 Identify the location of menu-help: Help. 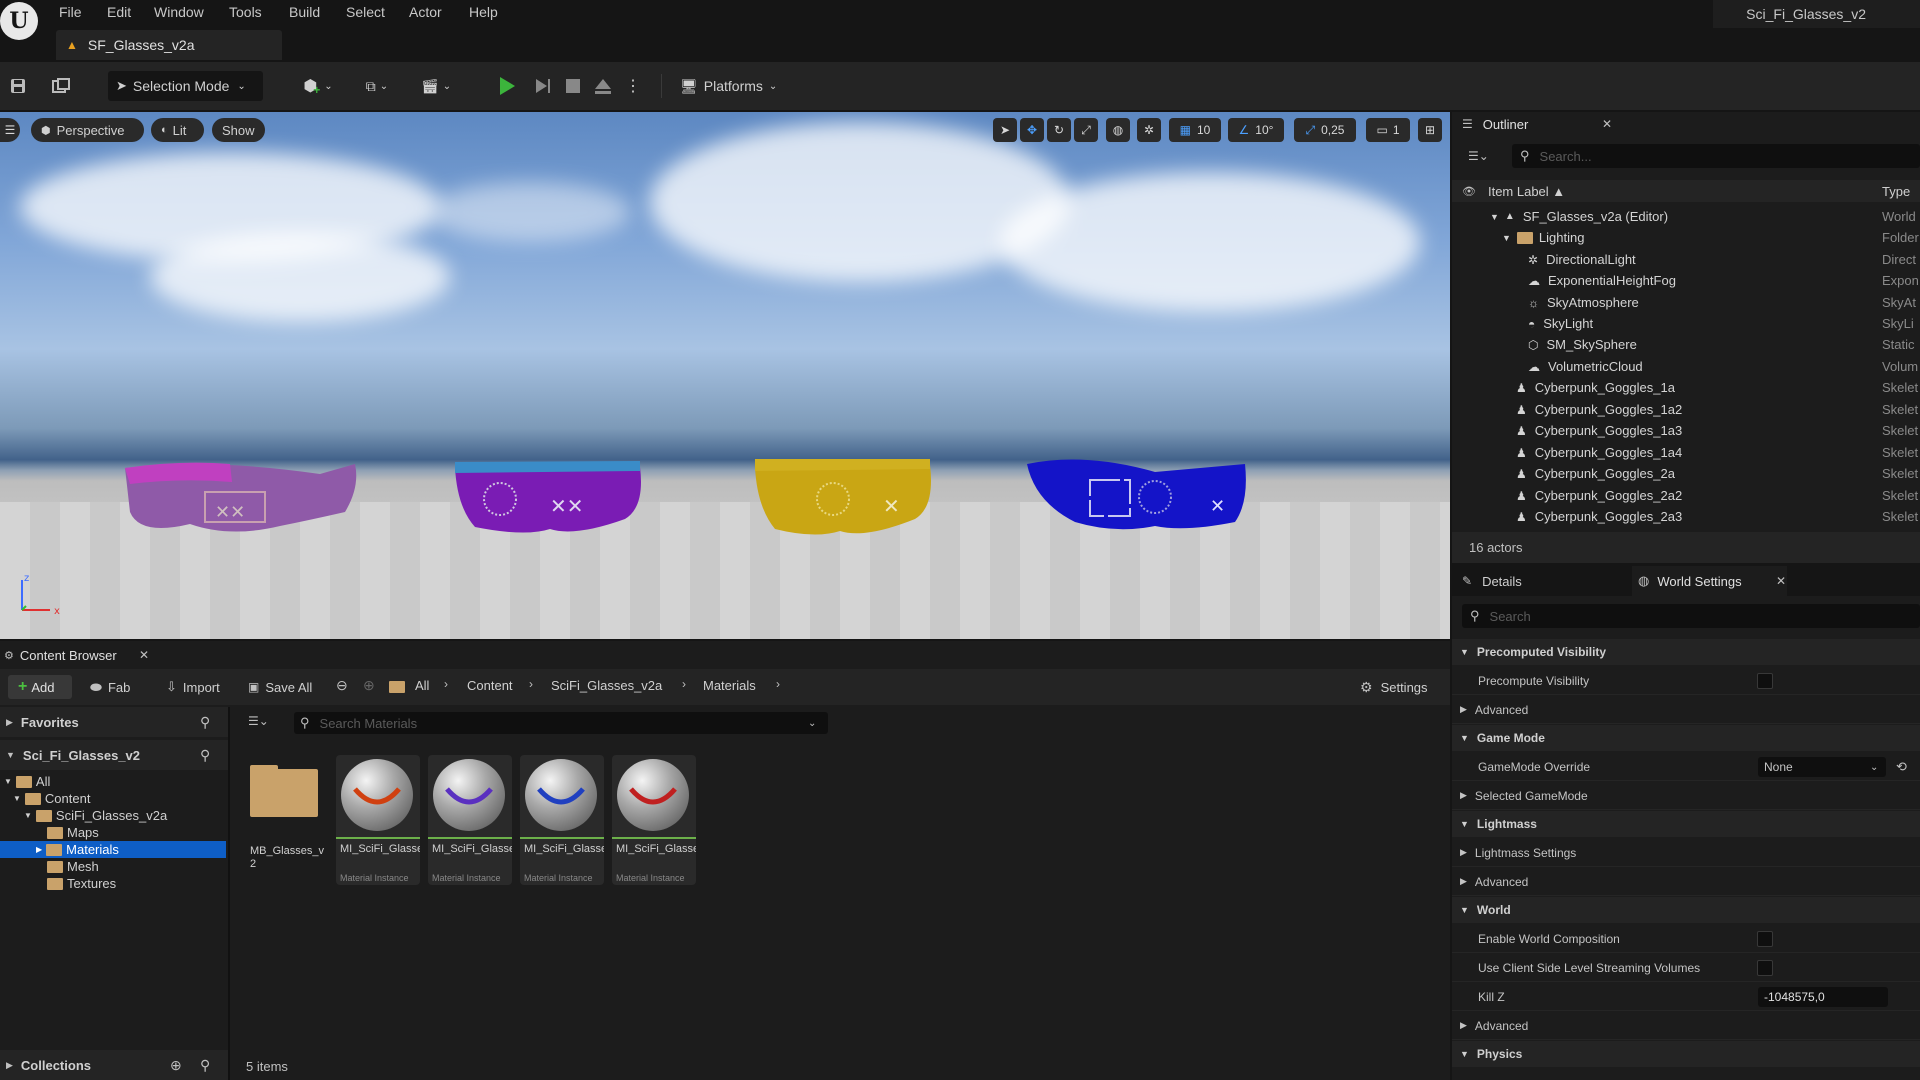
(483, 12).